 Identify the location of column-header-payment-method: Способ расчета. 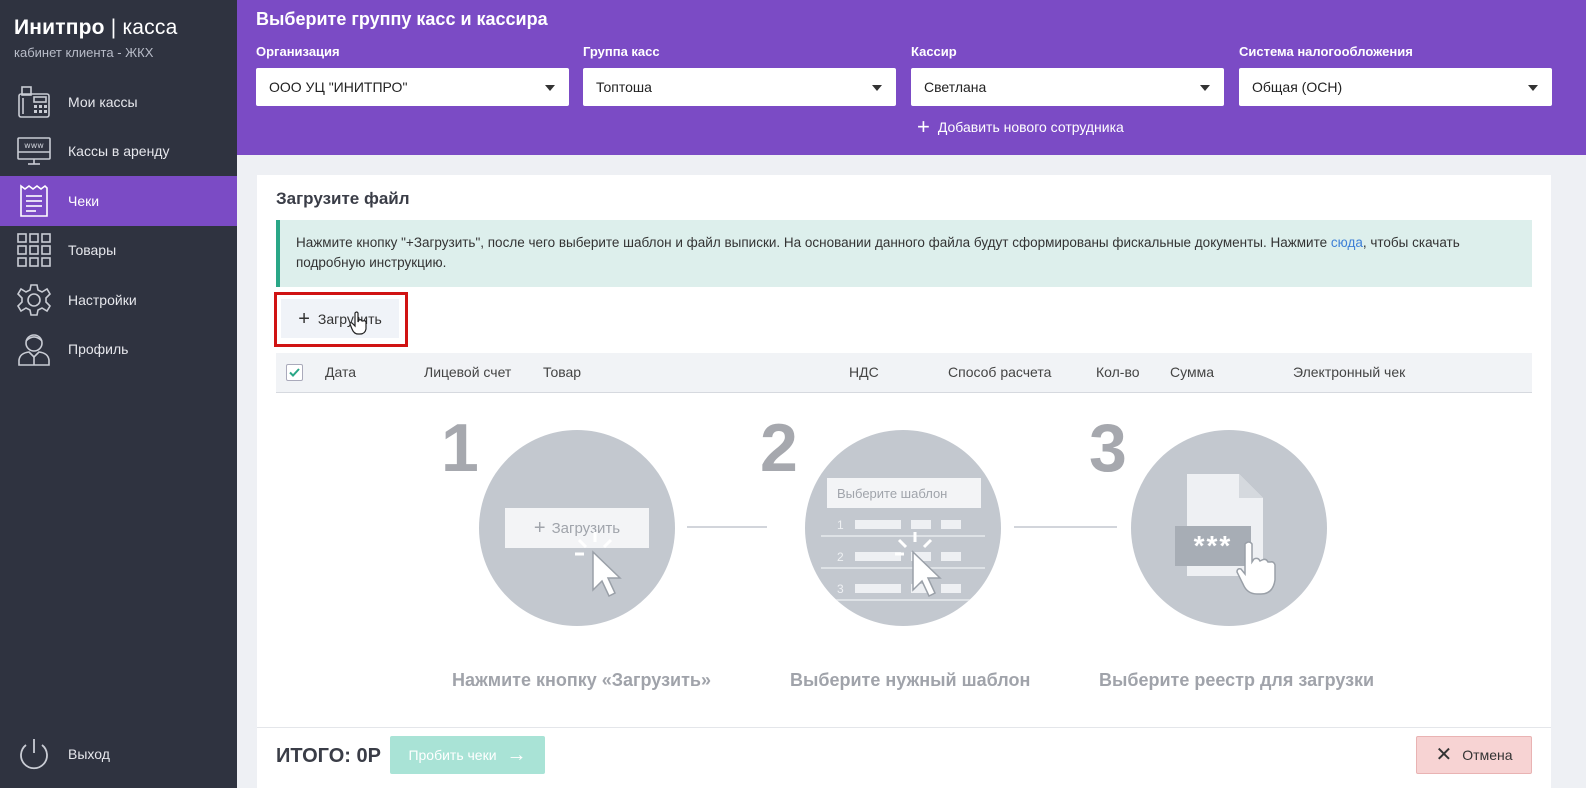
(999, 372).